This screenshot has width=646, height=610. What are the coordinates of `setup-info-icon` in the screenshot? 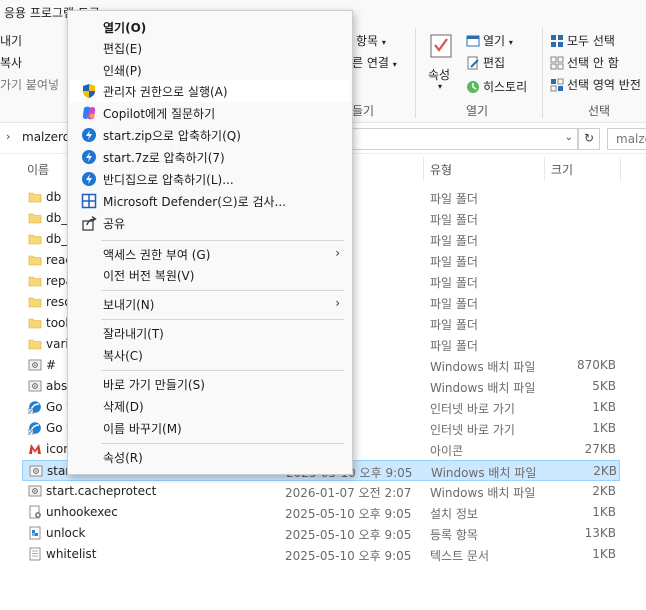 It's located at (35, 512).